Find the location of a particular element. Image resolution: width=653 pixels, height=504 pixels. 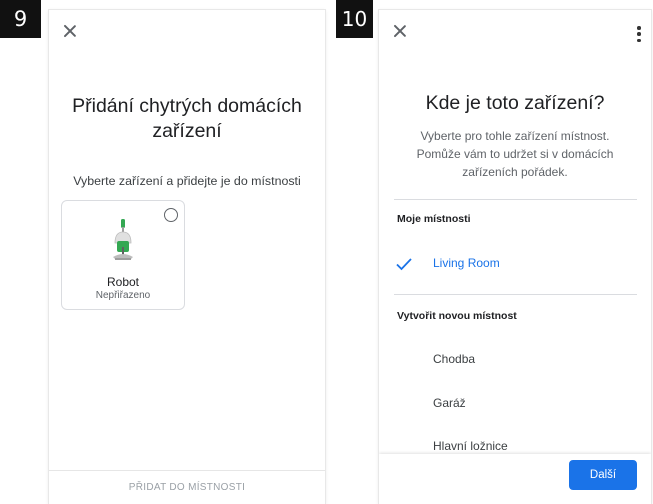

room-label: Garáž is located at coordinates (449, 403).